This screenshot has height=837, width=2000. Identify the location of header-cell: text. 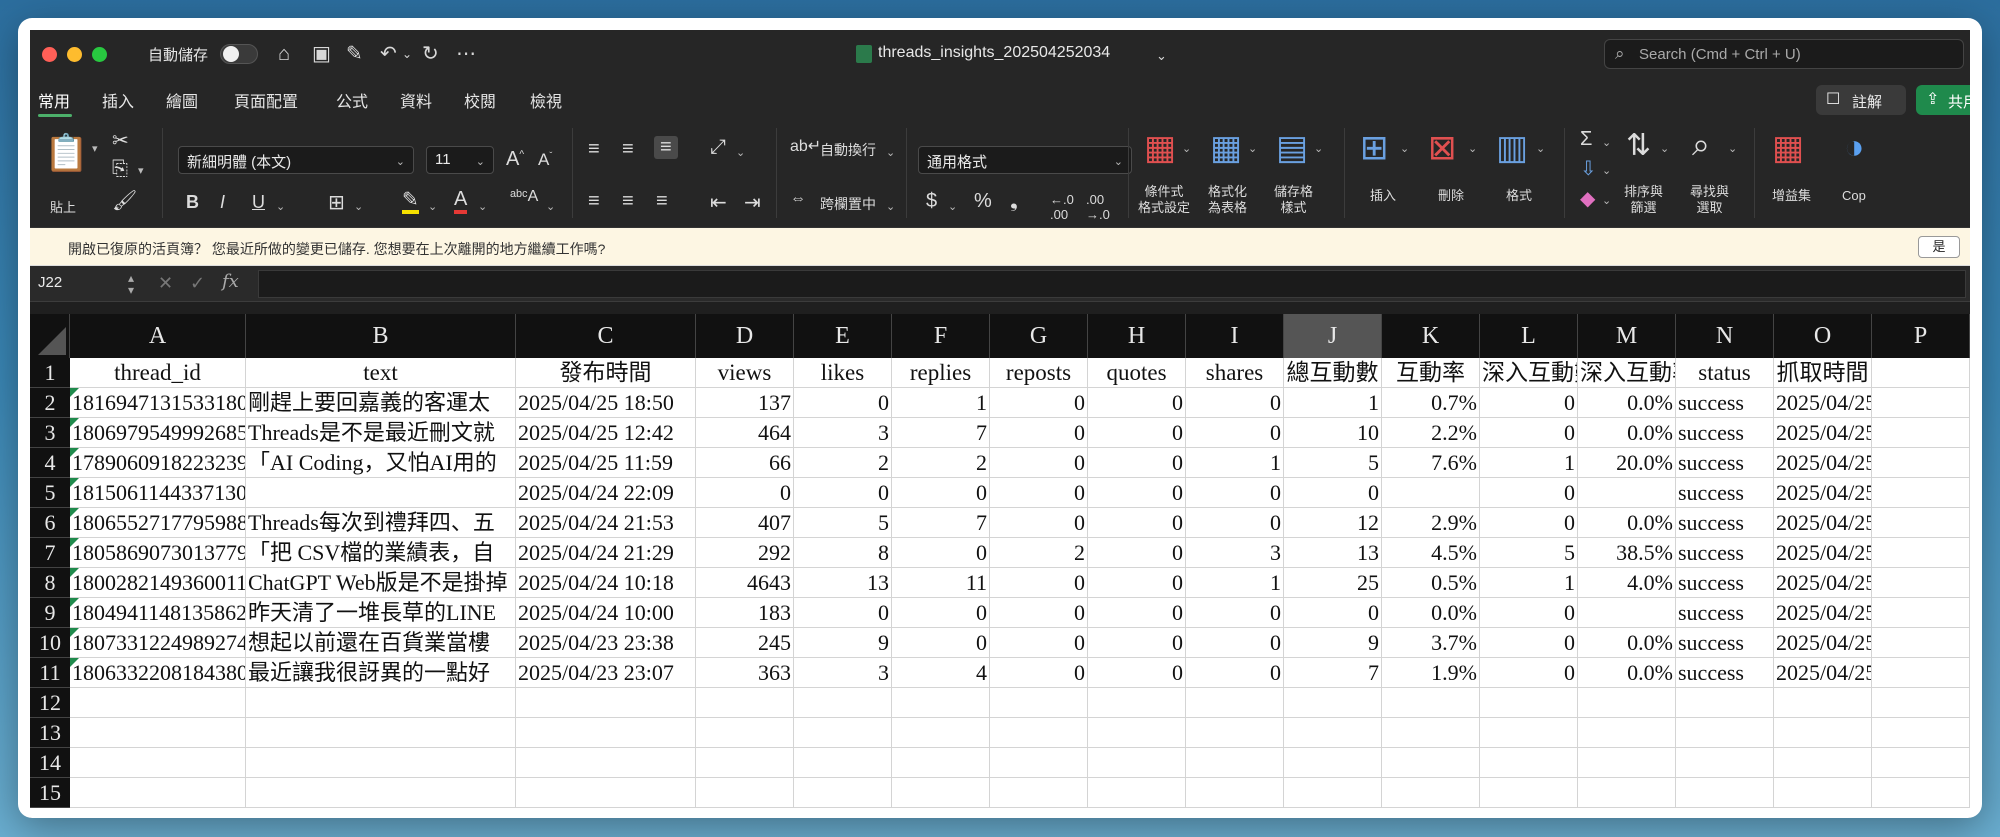
(381, 373).